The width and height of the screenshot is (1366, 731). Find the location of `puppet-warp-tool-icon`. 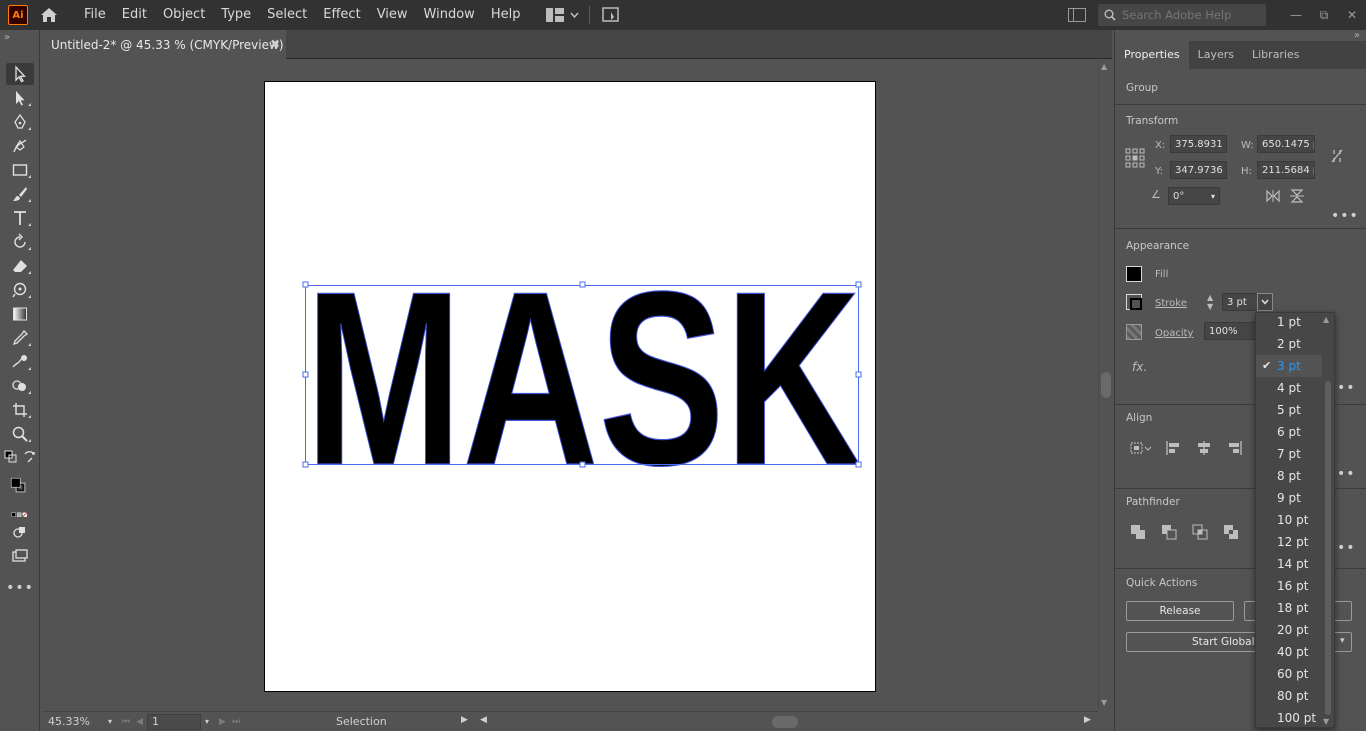

puppet-warp-tool-icon is located at coordinates (20, 290).